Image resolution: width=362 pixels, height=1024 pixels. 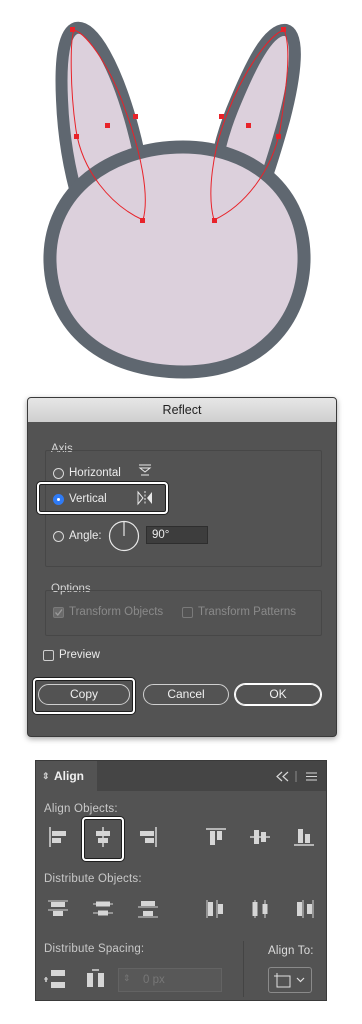 I want to click on panel-divider, so click(x=243, y=969).